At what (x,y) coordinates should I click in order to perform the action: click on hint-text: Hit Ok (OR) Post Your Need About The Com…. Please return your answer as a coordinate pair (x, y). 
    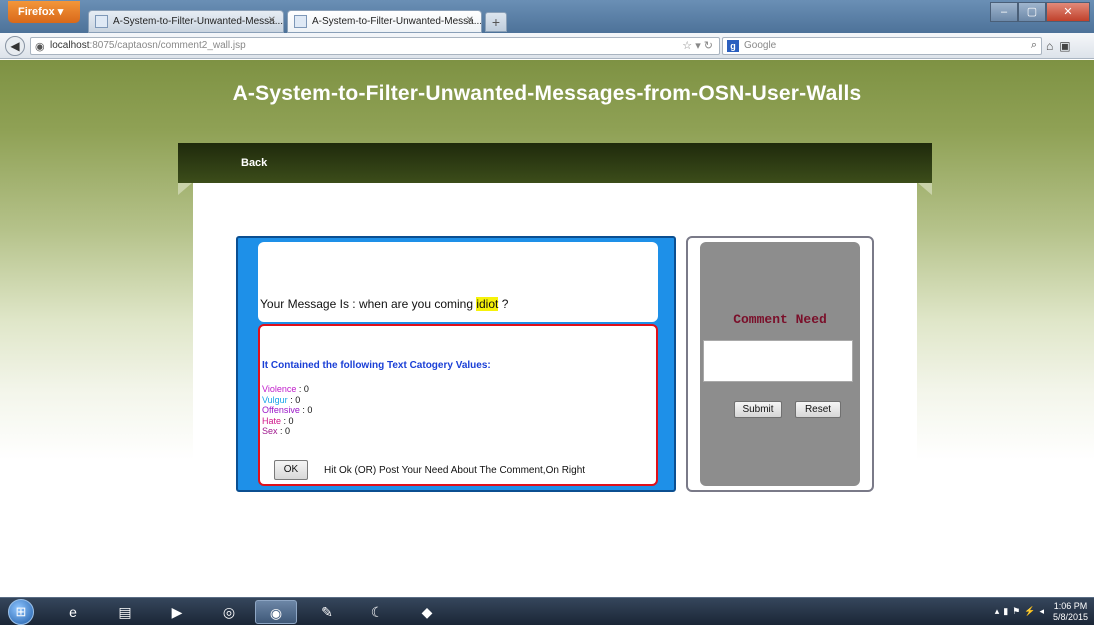
    Looking at the image, I should click on (455, 470).